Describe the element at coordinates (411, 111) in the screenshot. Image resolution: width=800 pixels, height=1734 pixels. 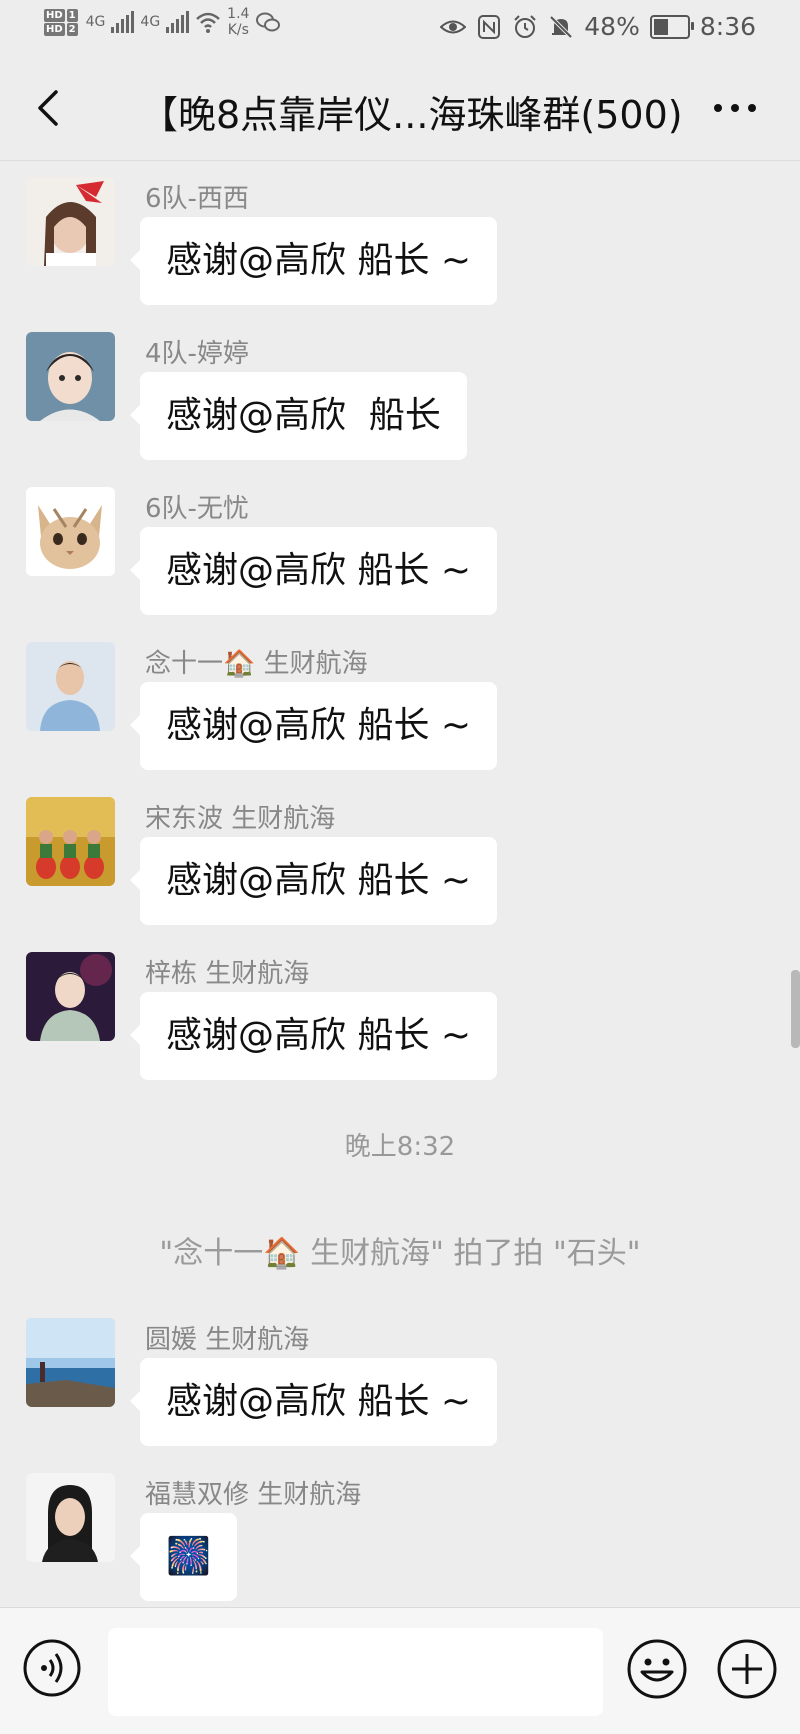
I see `chat-title: 【晚8点靠岸仪...海珠峰群(500)` at that location.